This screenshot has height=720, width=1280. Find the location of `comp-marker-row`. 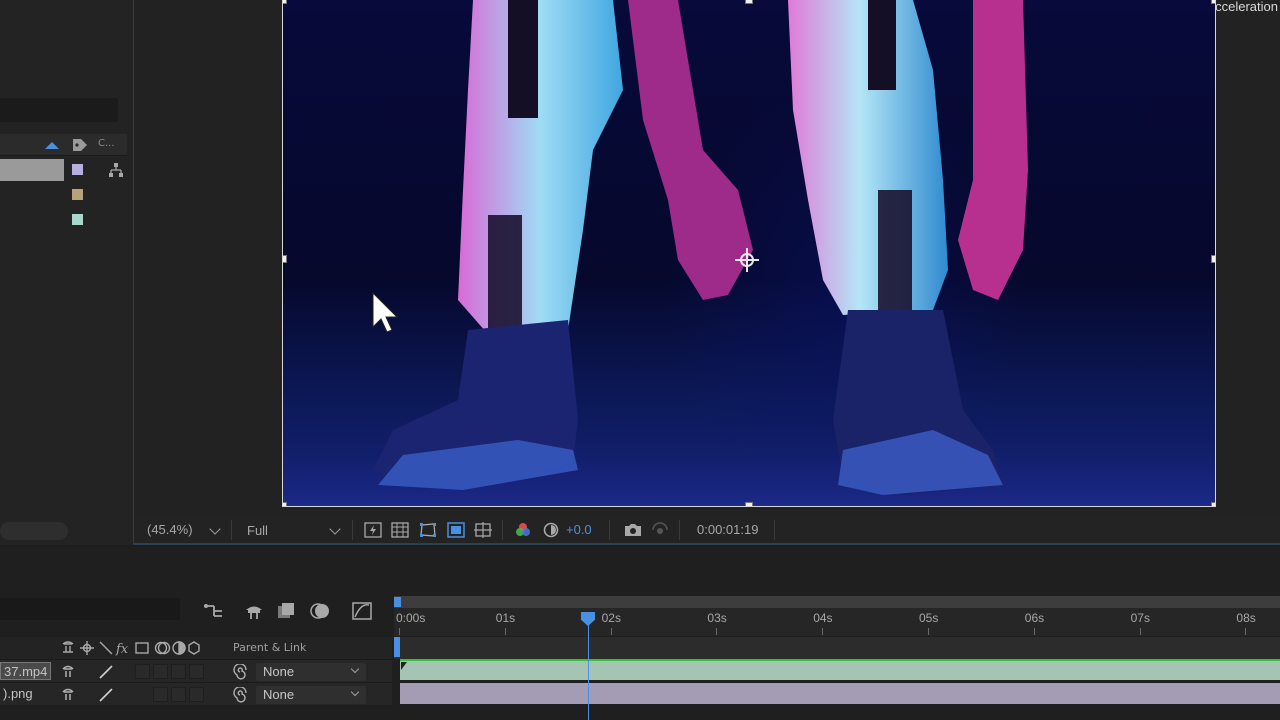

comp-marker-row is located at coordinates (837, 648).